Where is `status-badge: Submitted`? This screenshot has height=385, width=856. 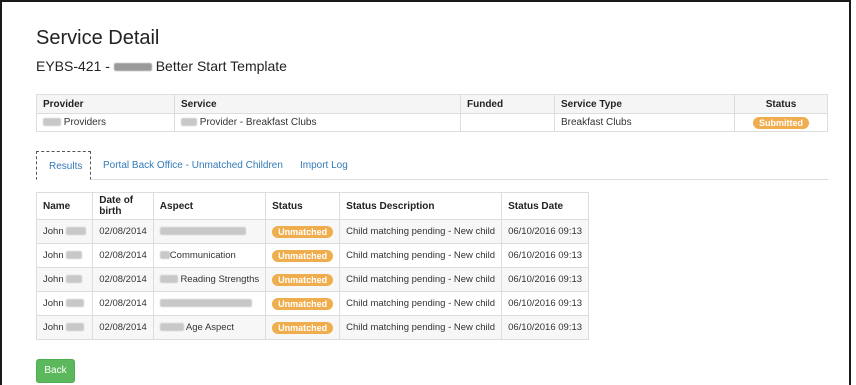 status-badge: Submitted is located at coordinates (781, 122).